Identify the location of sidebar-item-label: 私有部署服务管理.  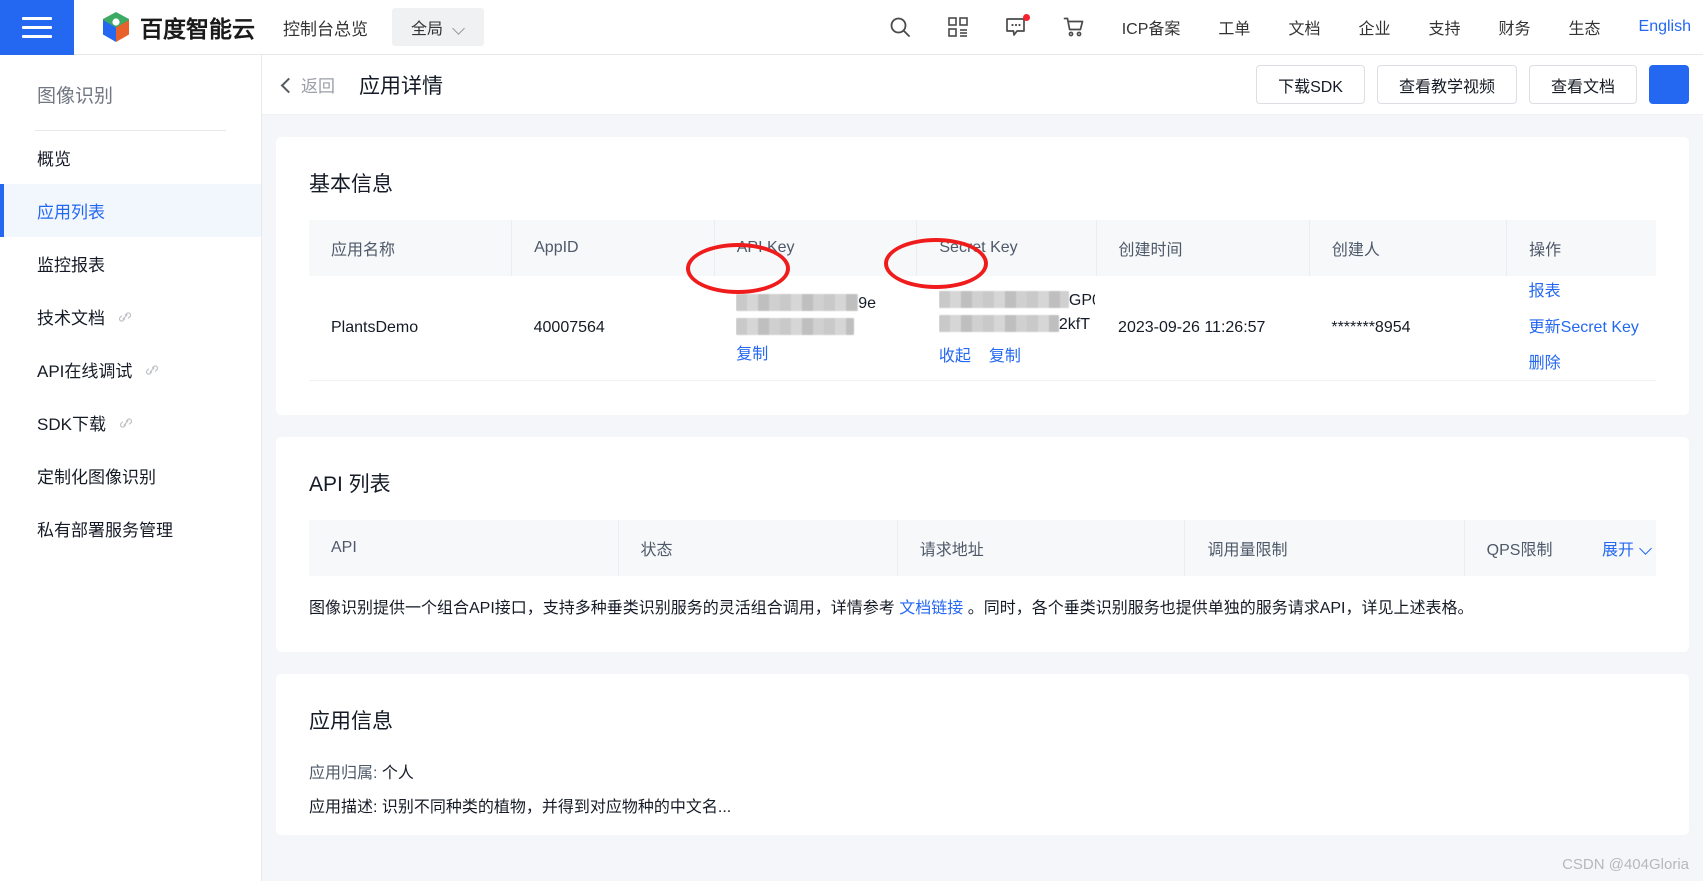
(105, 530).